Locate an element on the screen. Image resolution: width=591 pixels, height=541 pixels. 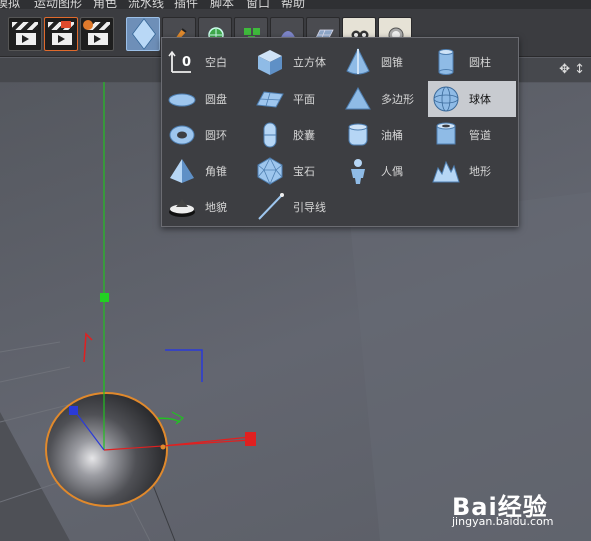
landscape-icon is located at coordinates (182, 208).